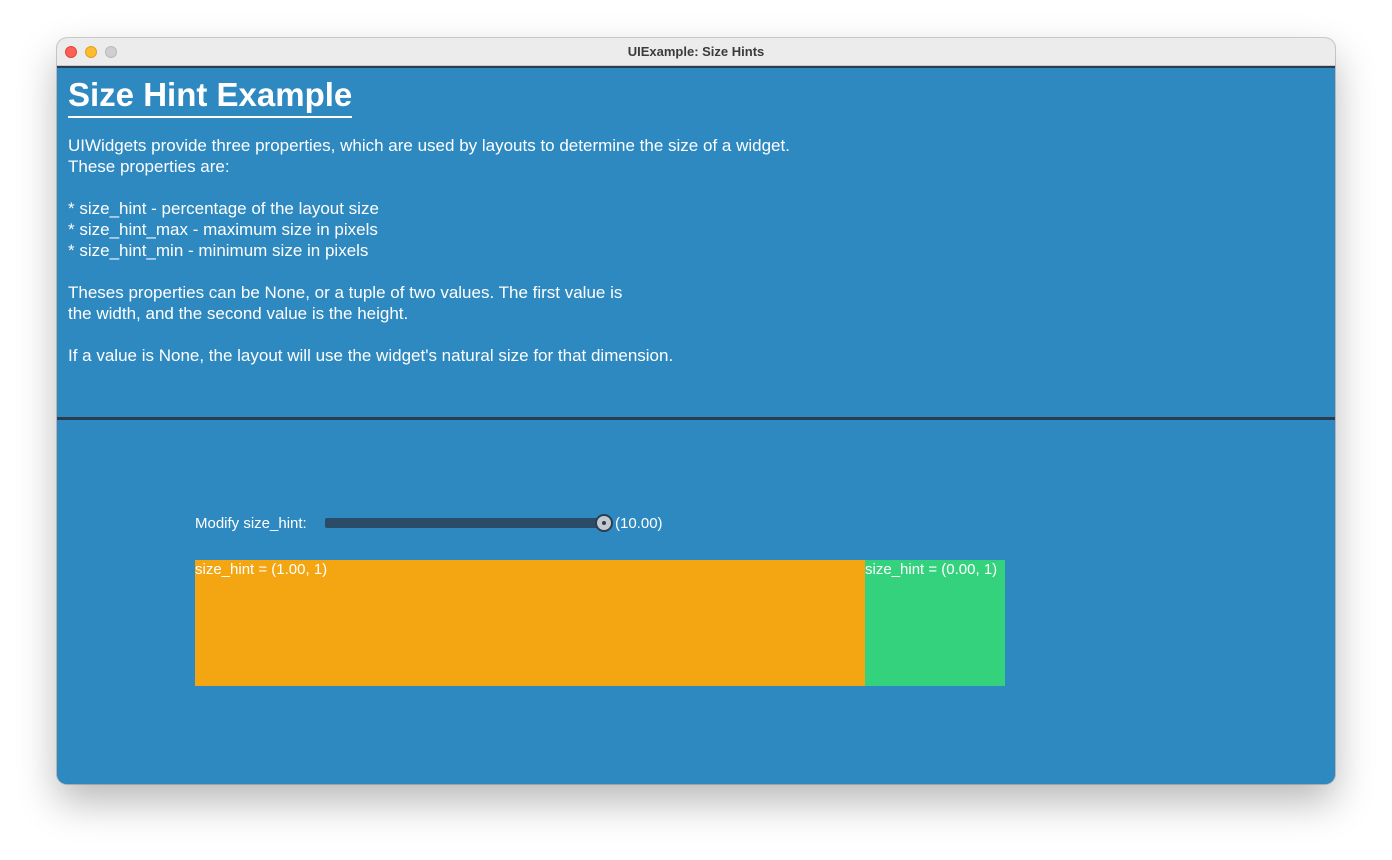  What do you see at coordinates (696, 67) in the screenshot?
I see `top-border` at bounding box center [696, 67].